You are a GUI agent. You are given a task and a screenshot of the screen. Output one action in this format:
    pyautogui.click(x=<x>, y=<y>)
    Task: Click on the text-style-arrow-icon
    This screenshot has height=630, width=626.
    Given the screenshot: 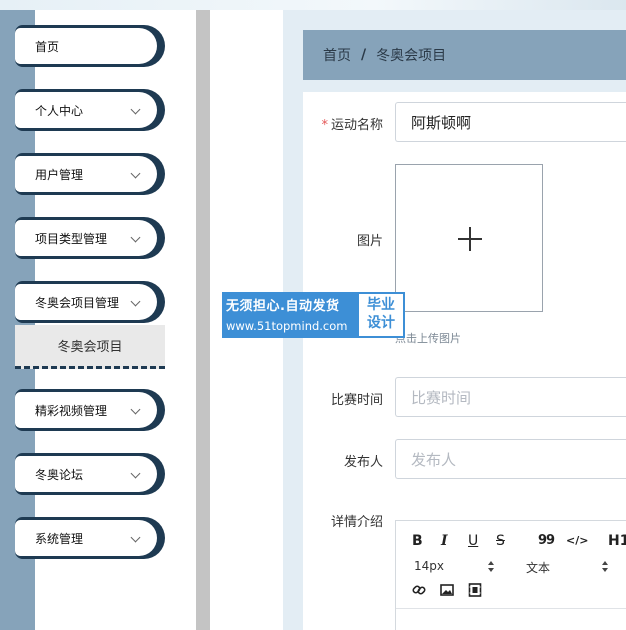 What is the action you would take?
    pyautogui.click(x=605, y=567)
    